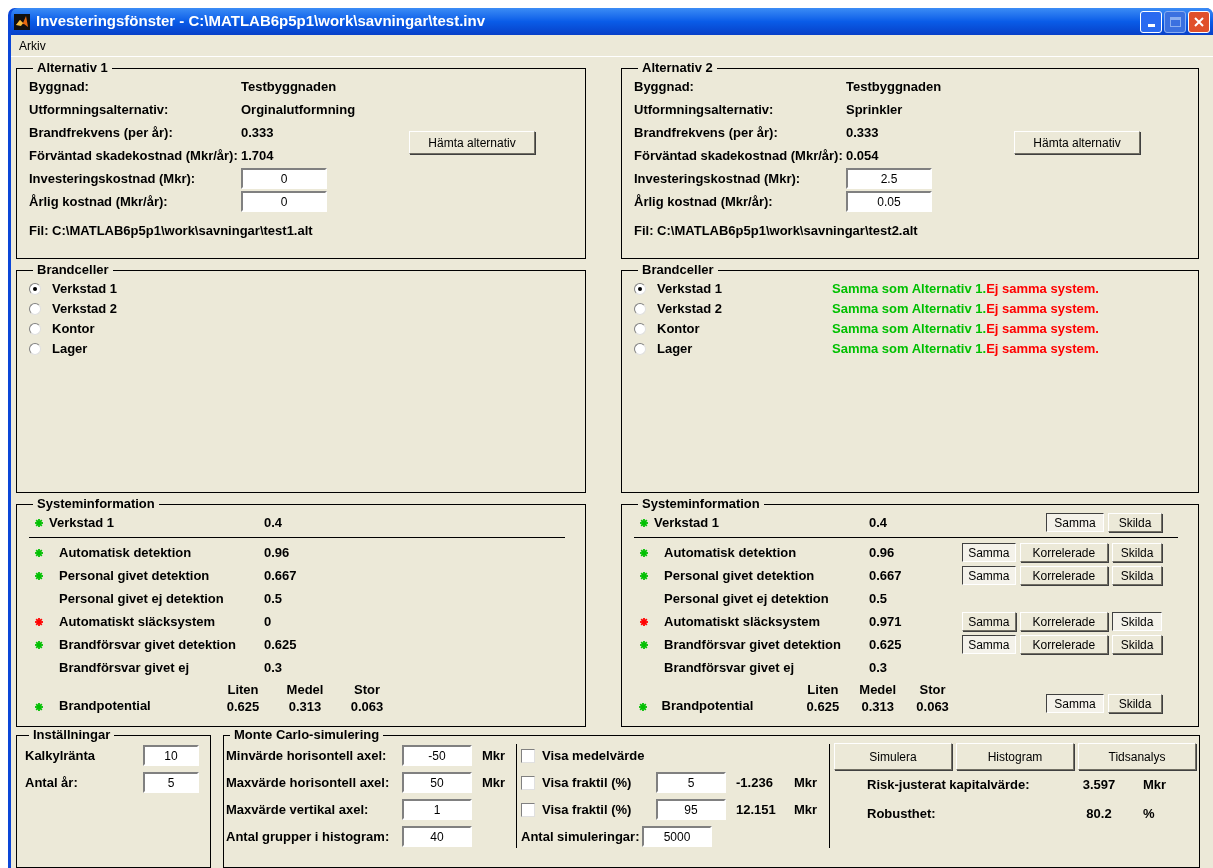 The width and height of the screenshot is (1213, 868). What do you see at coordinates (298, 809) in the screenshot?
I see `field-label: Maxvärde vertikal axel:` at bounding box center [298, 809].